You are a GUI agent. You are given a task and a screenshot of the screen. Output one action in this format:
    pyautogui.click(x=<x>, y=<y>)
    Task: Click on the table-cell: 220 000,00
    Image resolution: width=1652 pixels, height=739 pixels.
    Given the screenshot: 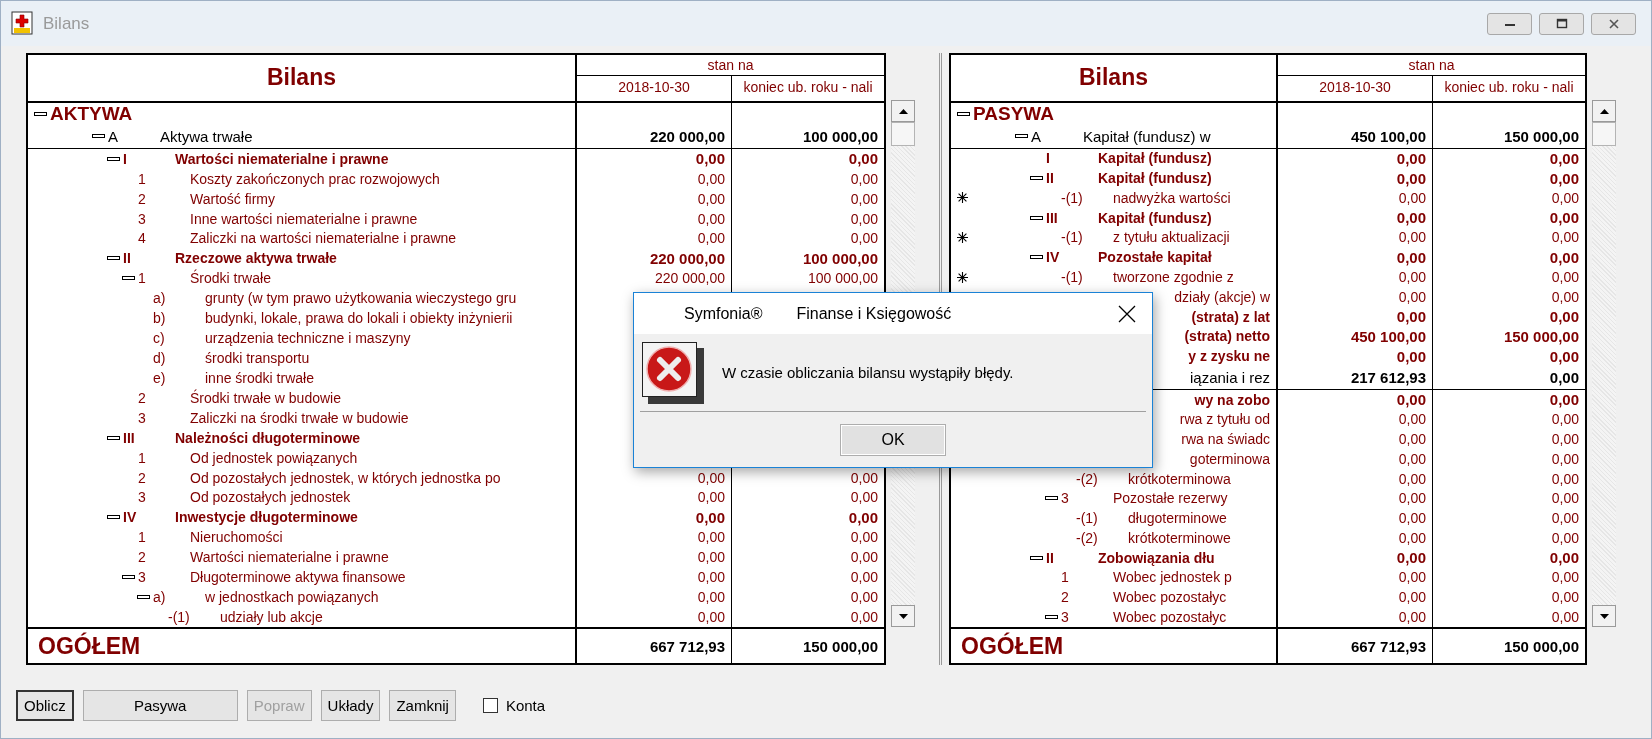 What is the action you would take?
    pyautogui.click(x=654, y=278)
    